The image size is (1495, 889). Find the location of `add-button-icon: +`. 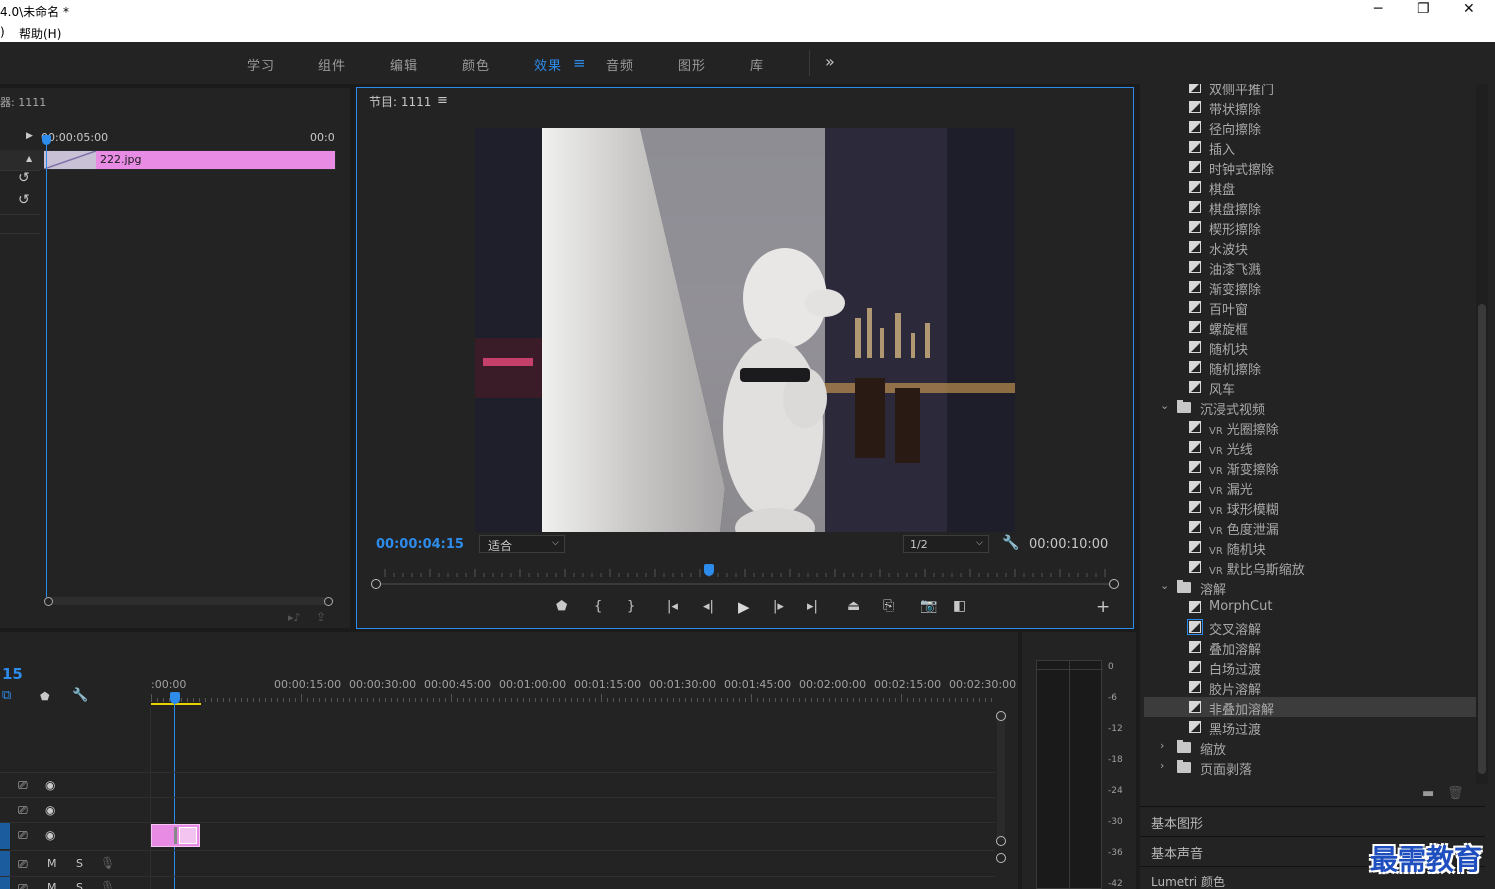

add-button-icon: + is located at coordinates (1103, 607).